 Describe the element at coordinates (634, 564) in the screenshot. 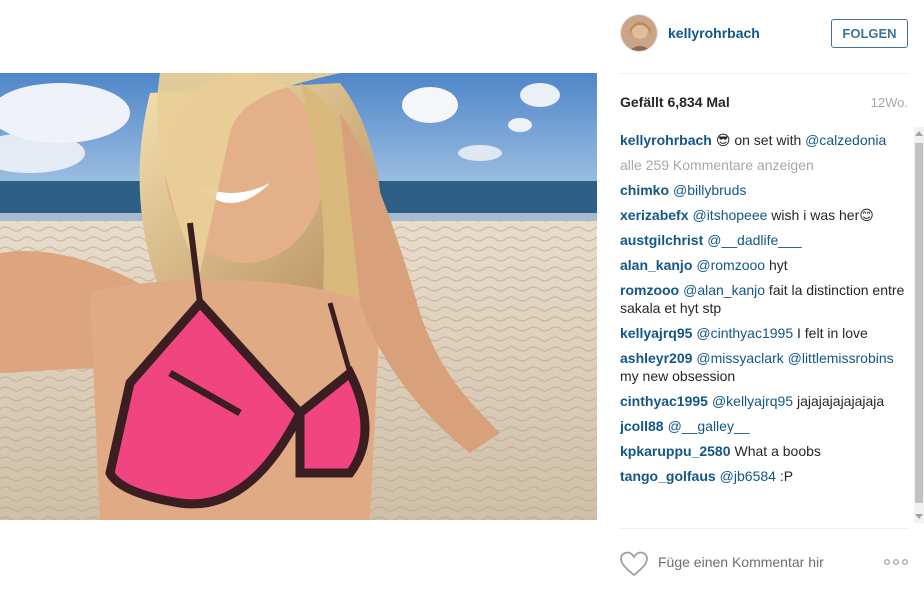

I see `heart-icon` at that location.